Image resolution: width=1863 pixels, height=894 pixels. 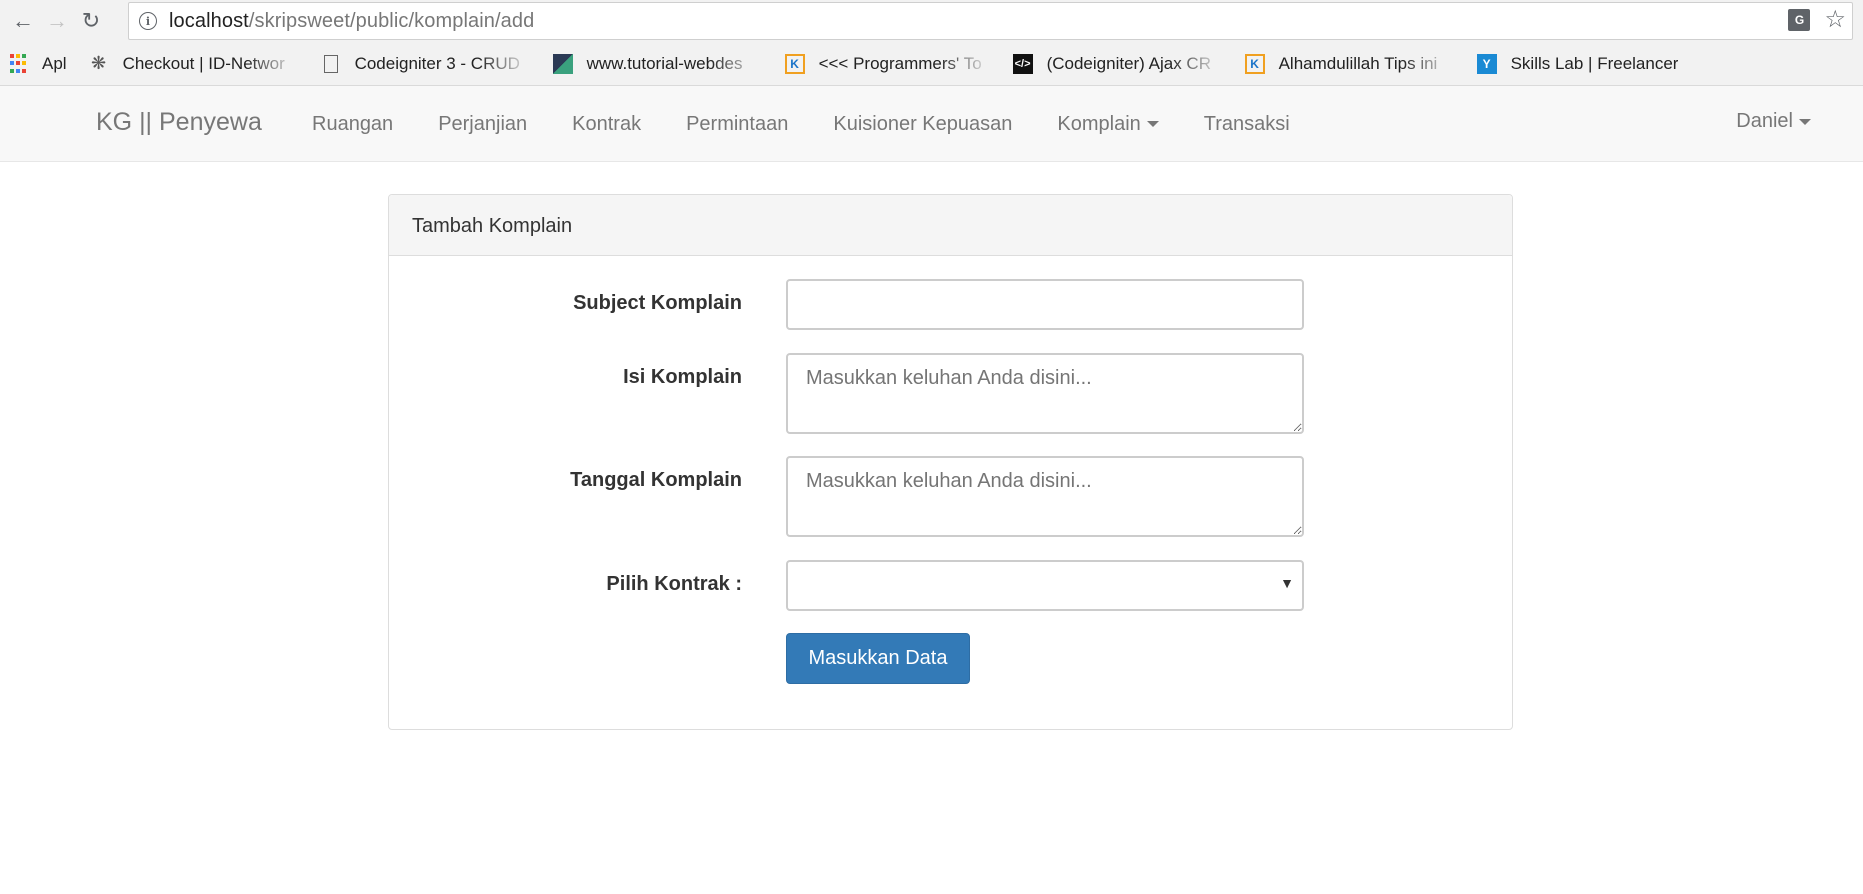 I want to click on tanggal-textarea, so click(x=1045, y=496).